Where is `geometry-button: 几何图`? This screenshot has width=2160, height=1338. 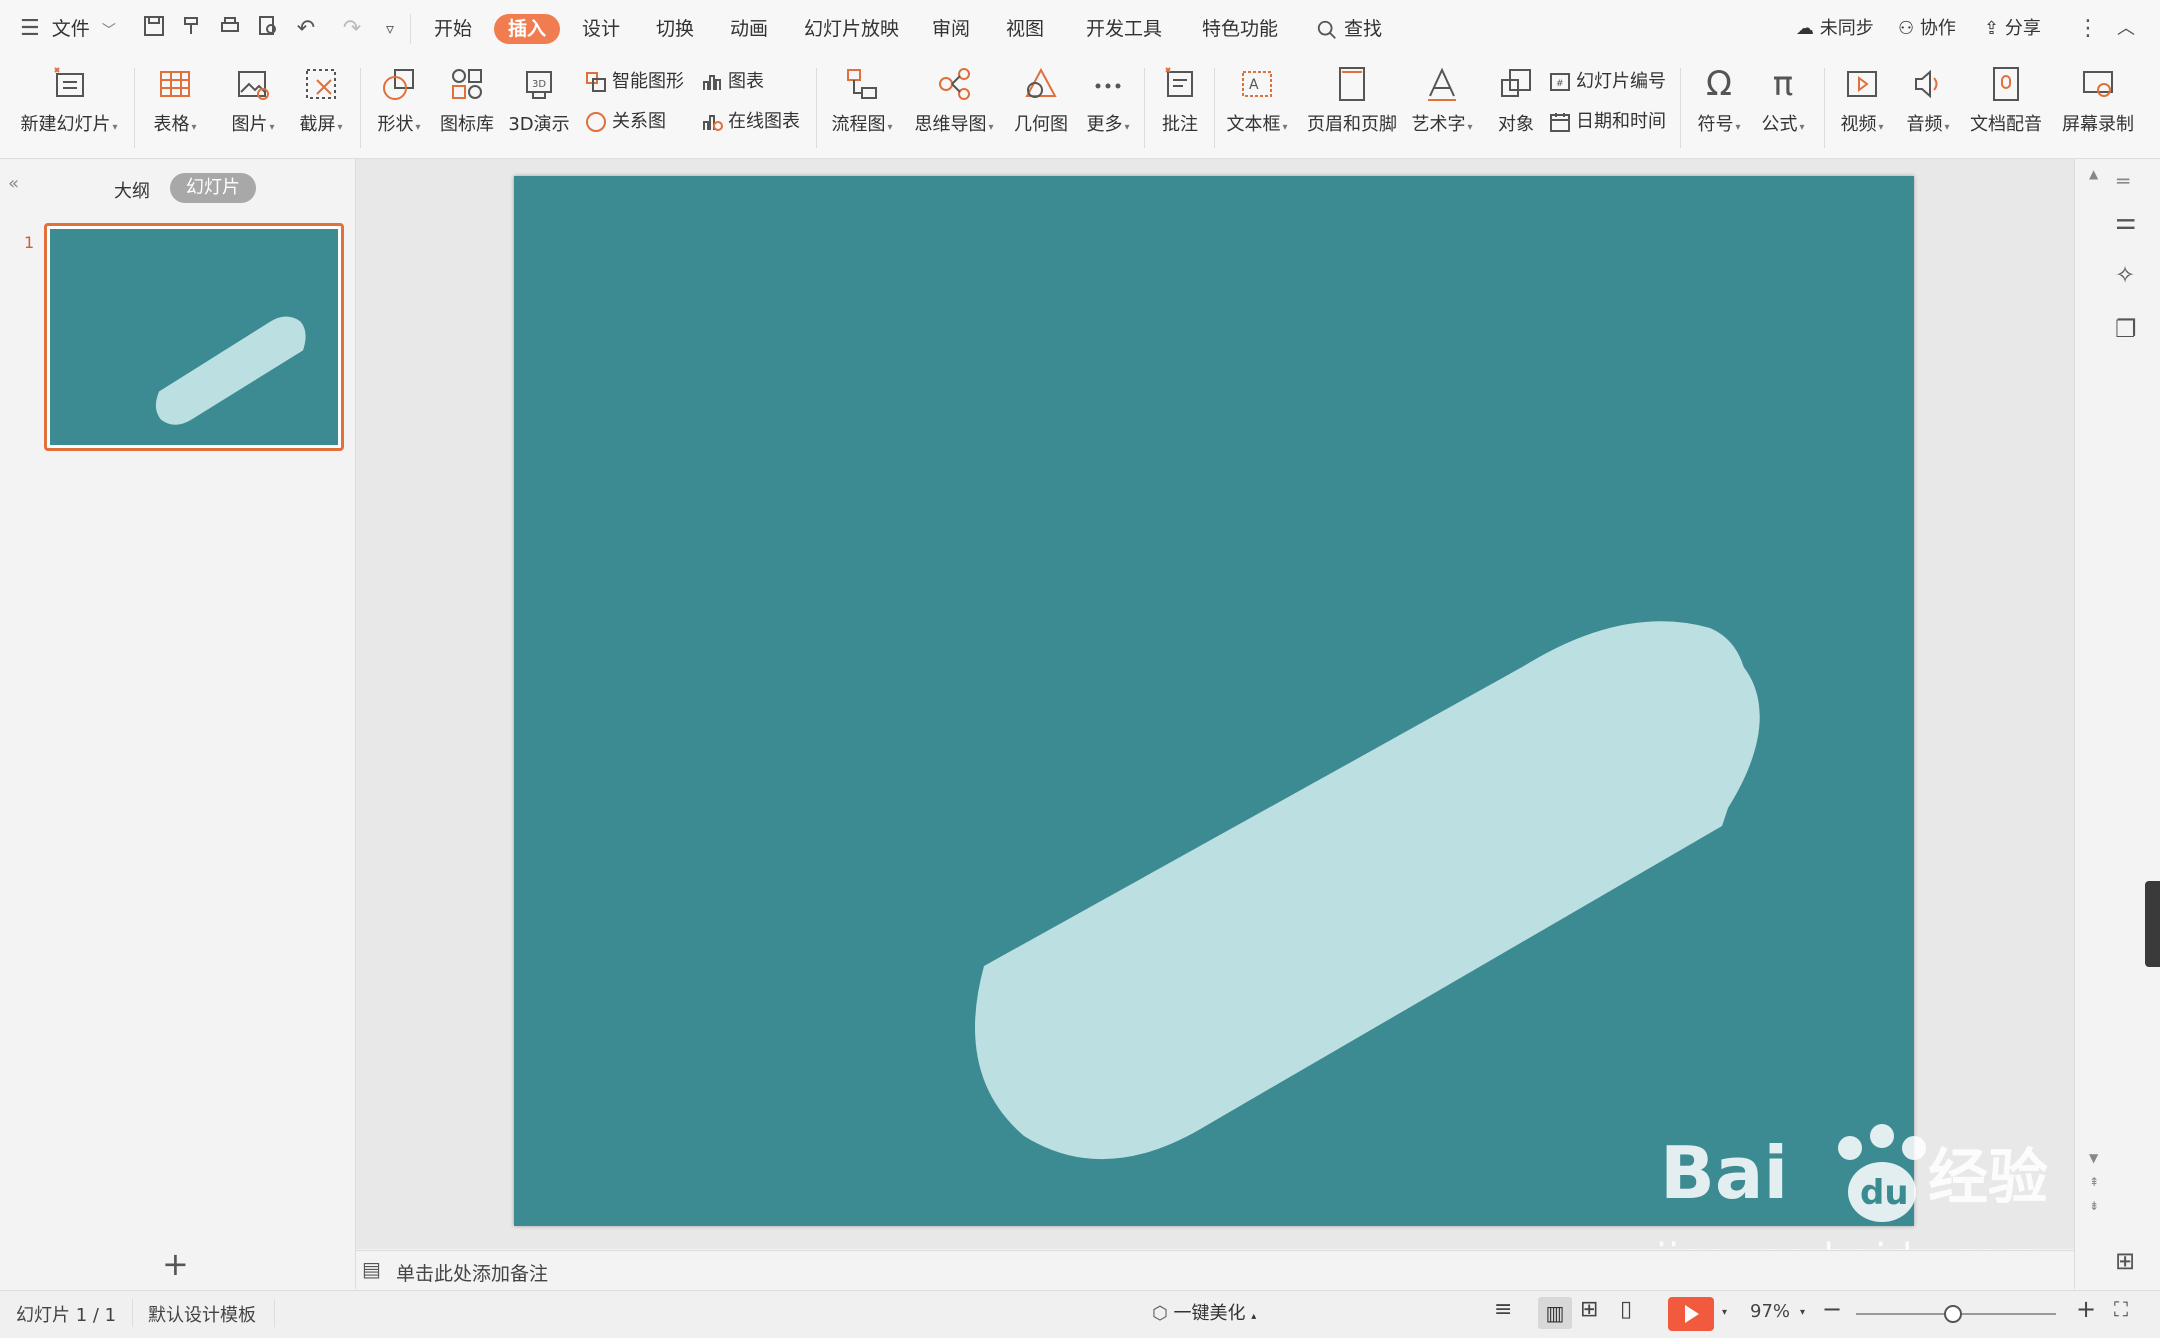
geometry-button: 几何图 is located at coordinates (1041, 108).